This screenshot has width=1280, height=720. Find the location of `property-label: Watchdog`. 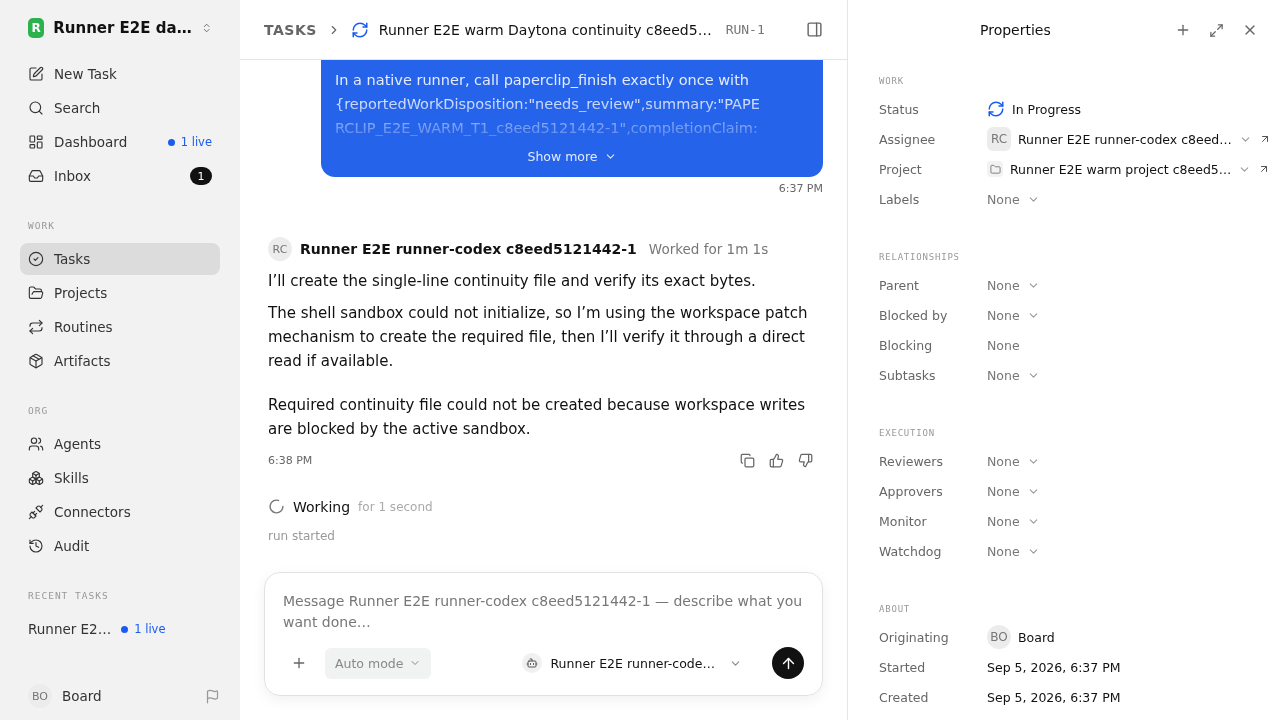

property-label: Watchdog is located at coordinates (911, 551).